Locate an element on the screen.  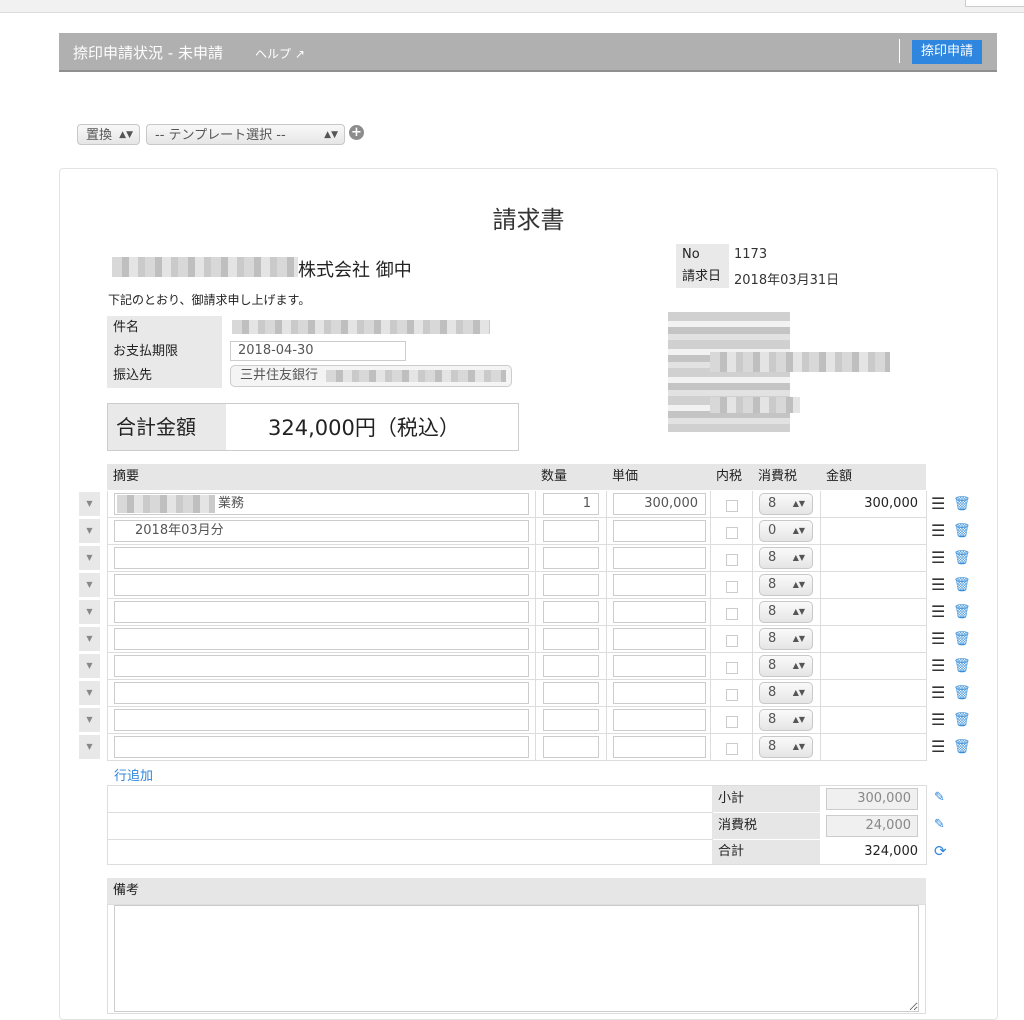
tax-rate-select: 0 ▲▼ is located at coordinates (786, 531).